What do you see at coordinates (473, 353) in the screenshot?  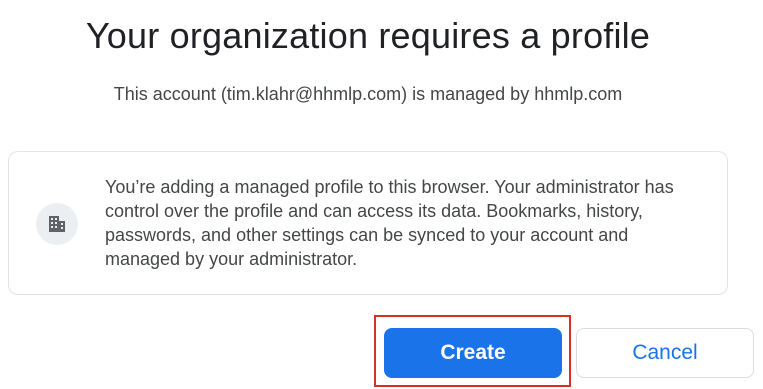 I see `create-button: Create` at bounding box center [473, 353].